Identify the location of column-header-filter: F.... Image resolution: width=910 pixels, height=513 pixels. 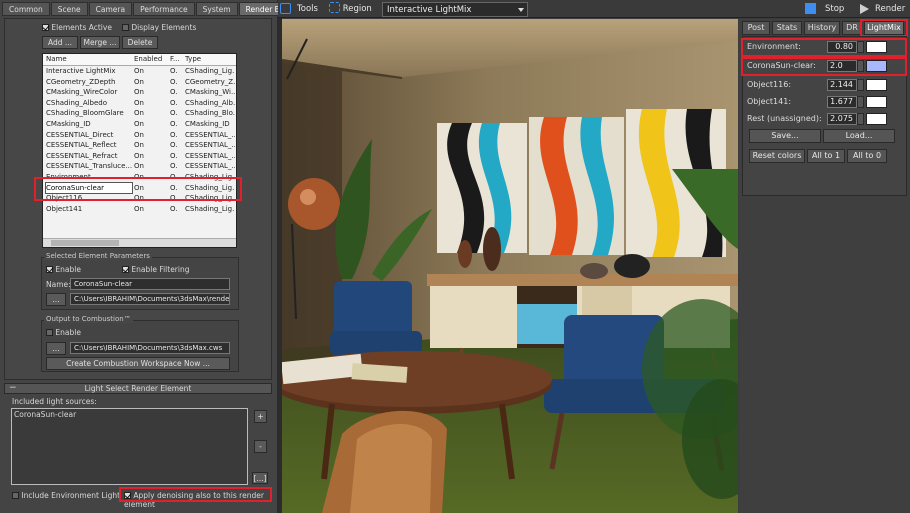
(175, 59).